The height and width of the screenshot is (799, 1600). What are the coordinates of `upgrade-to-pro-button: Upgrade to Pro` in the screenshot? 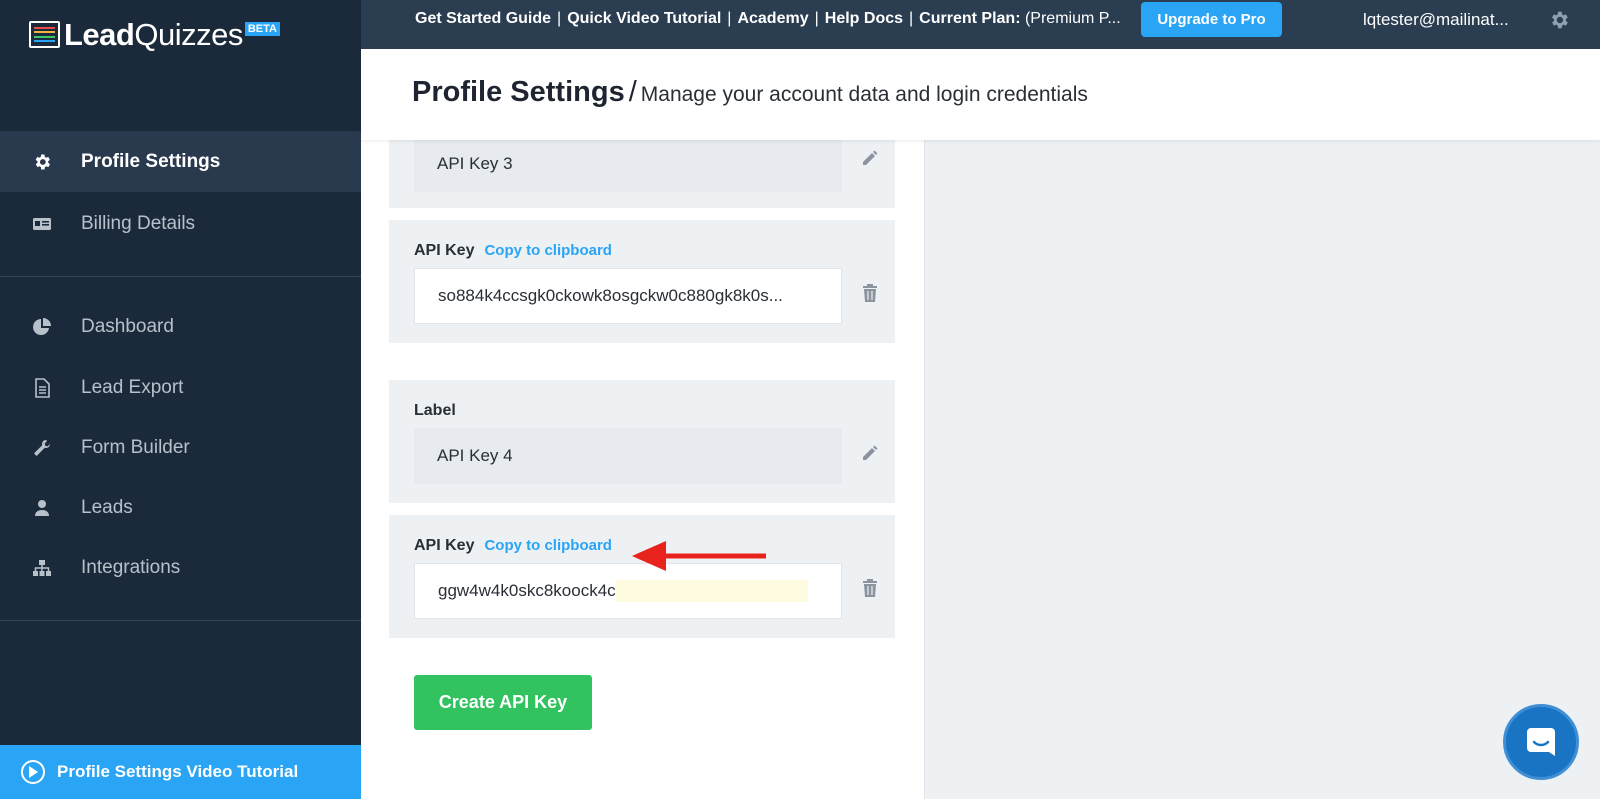 It's located at (1211, 19).